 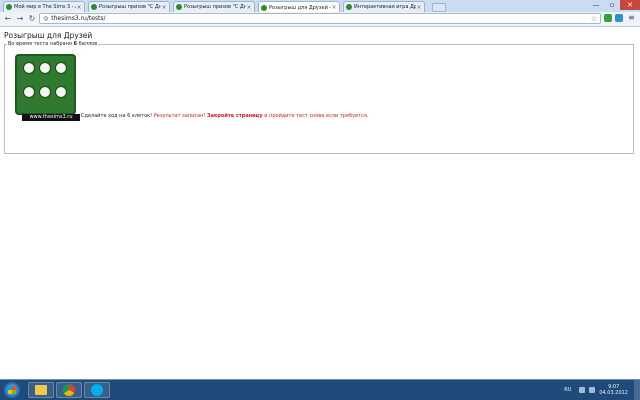 I want to click on tab-label: Розыгрыш для Друзей - Е, so click(x=300, y=7).